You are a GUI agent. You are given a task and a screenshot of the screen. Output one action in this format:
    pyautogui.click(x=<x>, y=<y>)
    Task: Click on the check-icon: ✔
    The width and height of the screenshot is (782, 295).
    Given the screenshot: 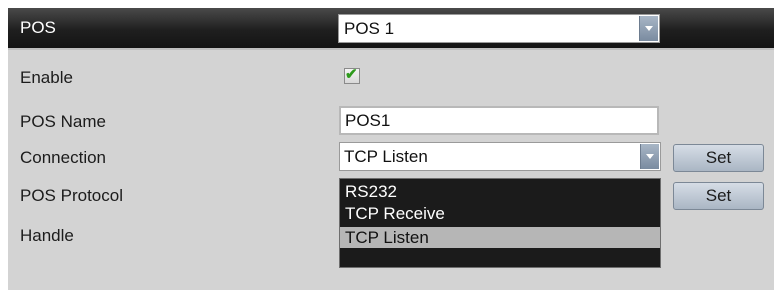 What is the action you would take?
    pyautogui.click(x=351, y=74)
    